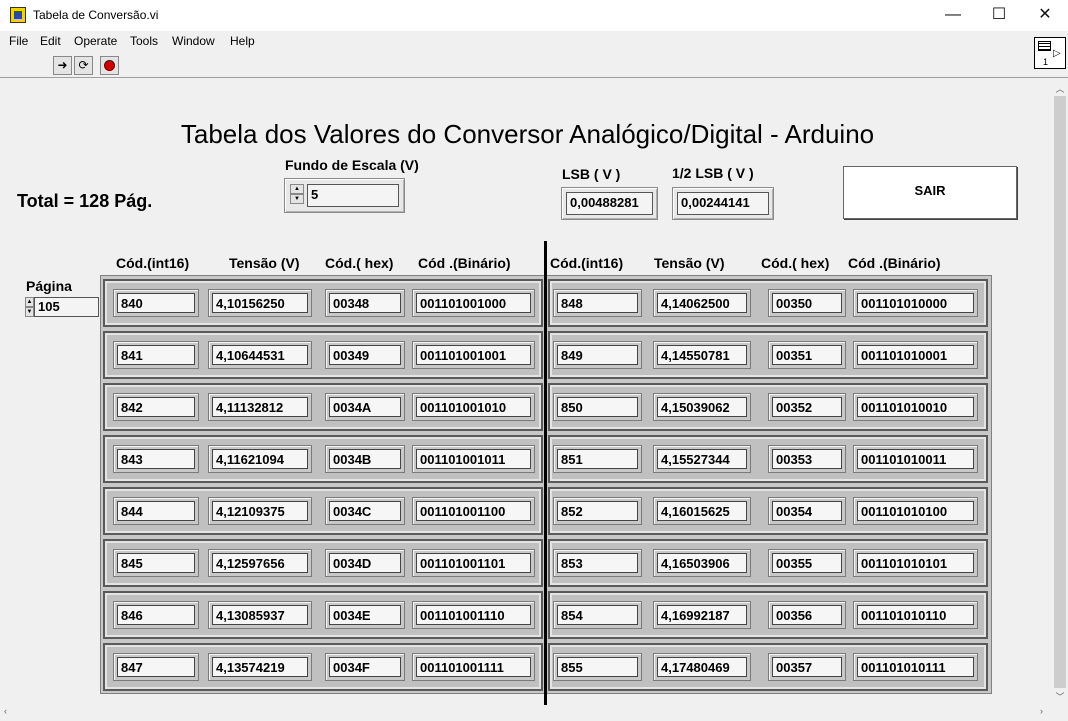 The image size is (1068, 721). I want to click on code-int16-value: 844, so click(156, 511).